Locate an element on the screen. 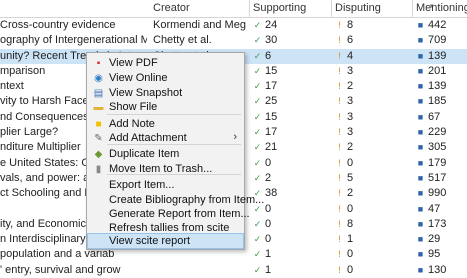  menu-item-show-file: ▬ Show File is located at coordinates (165, 107).